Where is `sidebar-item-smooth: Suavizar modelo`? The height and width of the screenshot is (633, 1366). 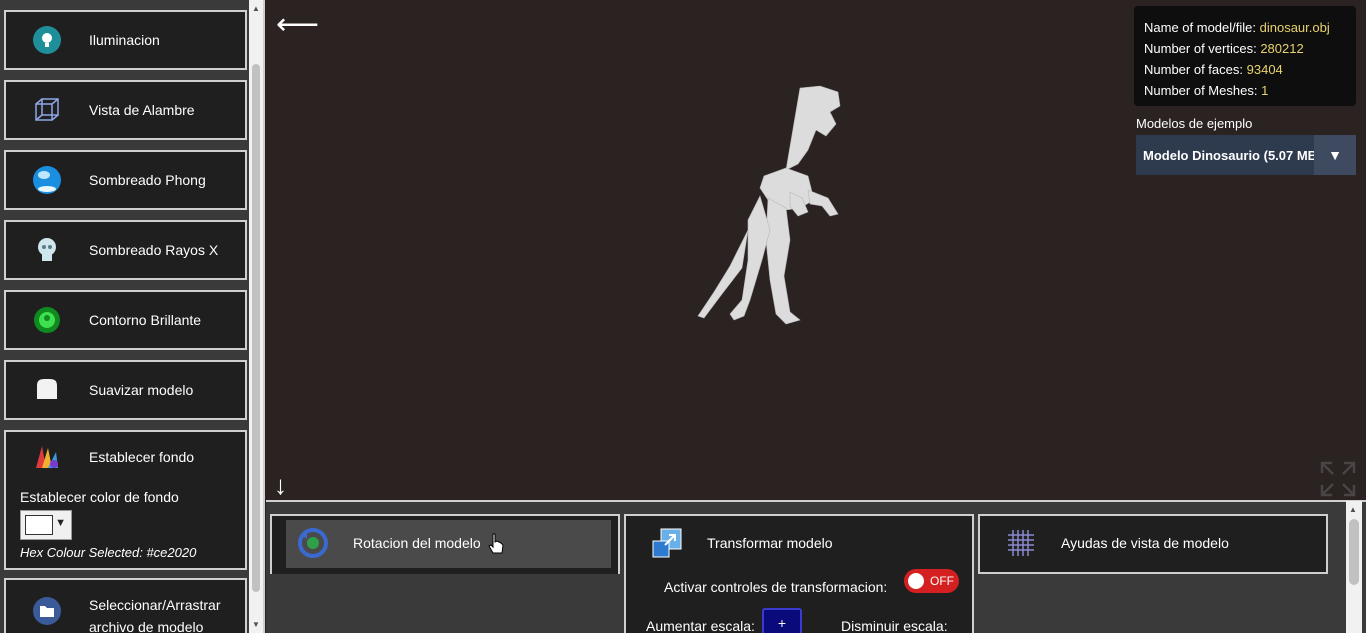
sidebar-item-smooth: Suavizar modelo is located at coordinates (125, 390).